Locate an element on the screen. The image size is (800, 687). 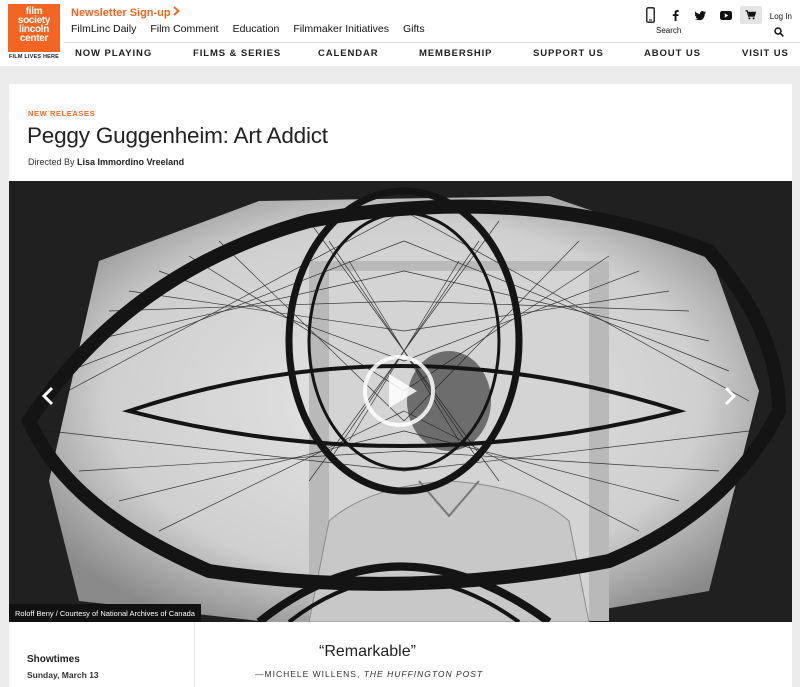
link-education: Education is located at coordinates (256, 29).